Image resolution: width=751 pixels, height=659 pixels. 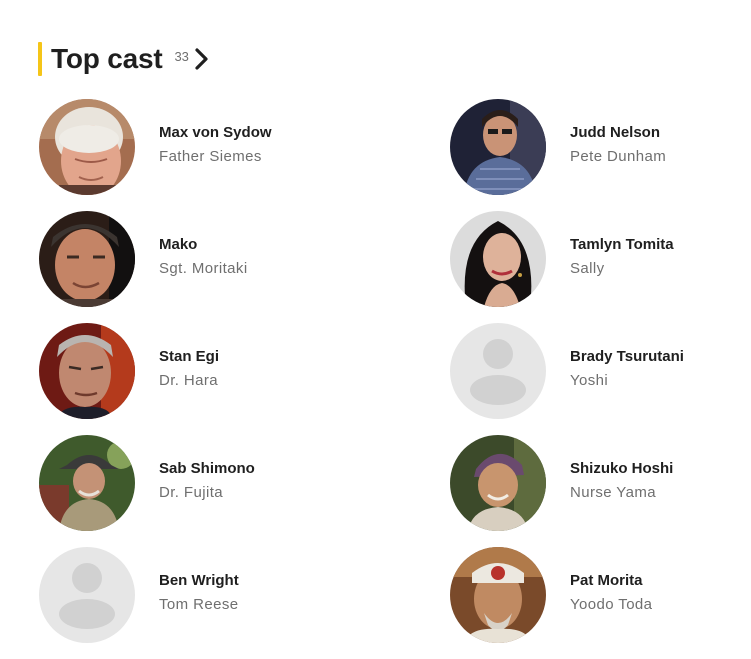 I want to click on cast-info: Sab Shimono Dr. Fujita, so click(x=207, y=469).